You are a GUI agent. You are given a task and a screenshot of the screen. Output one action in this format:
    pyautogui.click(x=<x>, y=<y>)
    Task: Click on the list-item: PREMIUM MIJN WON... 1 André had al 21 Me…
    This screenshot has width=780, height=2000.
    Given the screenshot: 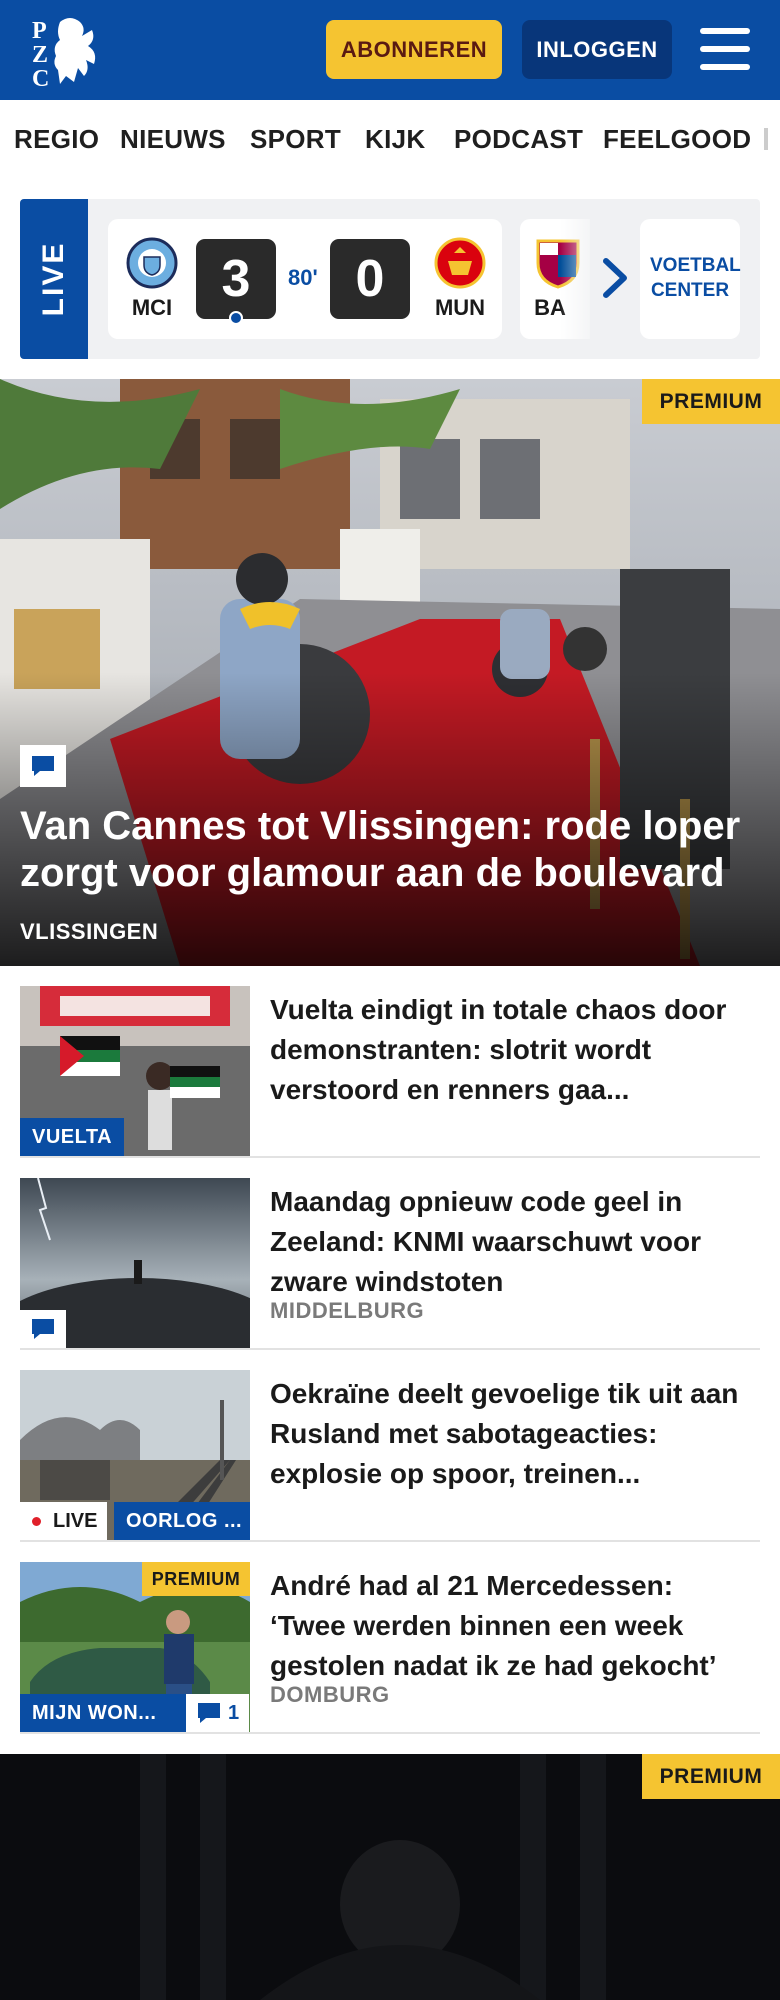 What is the action you would take?
    pyautogui.click(x=390, y=1638)
    